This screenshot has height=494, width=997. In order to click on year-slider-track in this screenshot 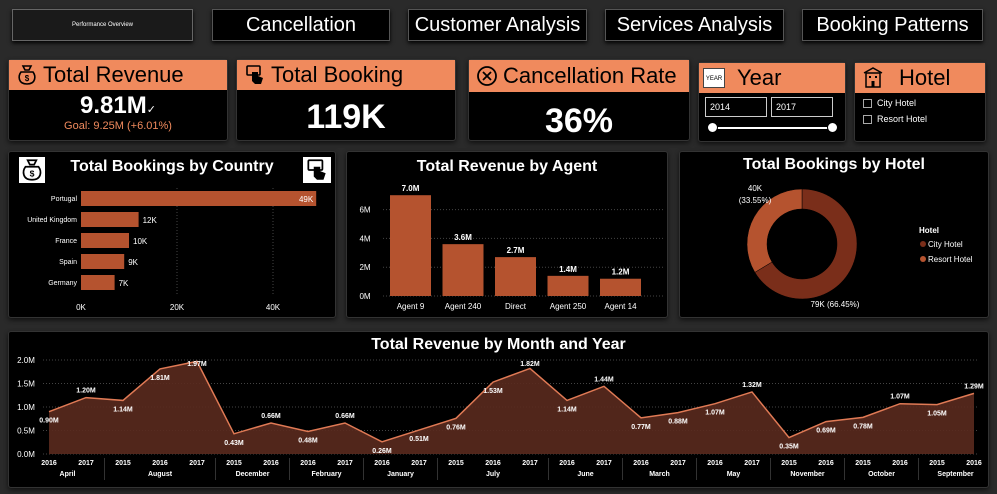, I will do `click(773, 128)`.